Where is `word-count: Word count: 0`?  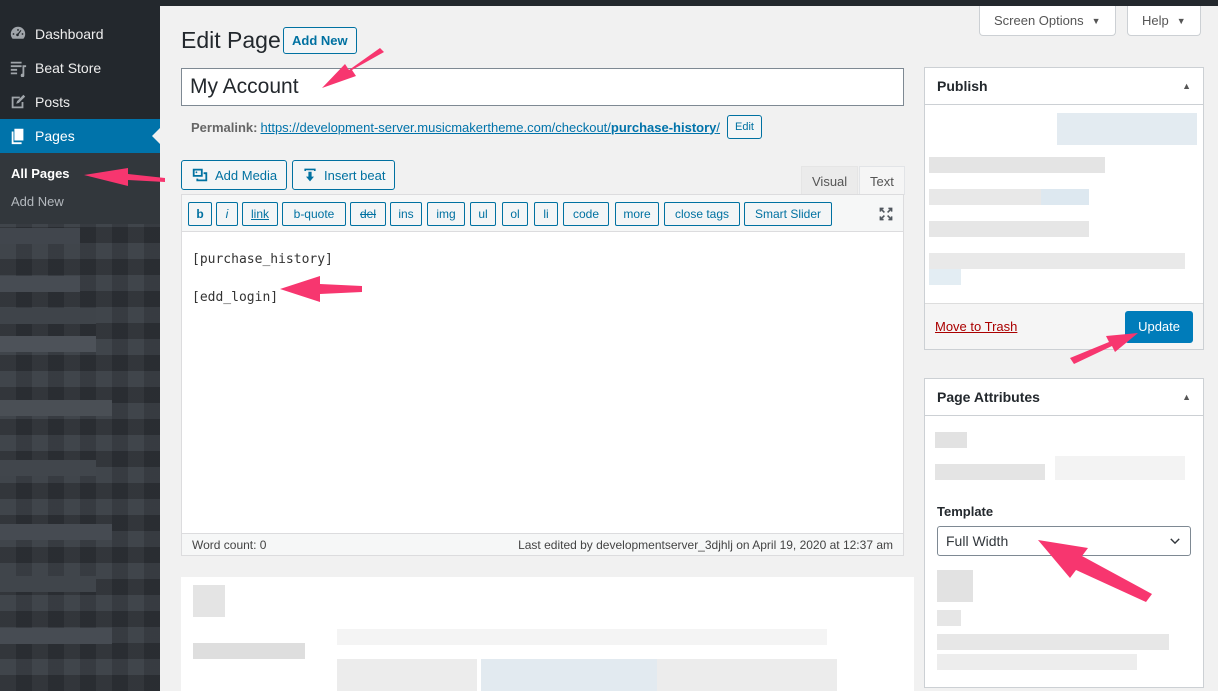
word-count: Word count: 0 is located at coordinates (229, 544).